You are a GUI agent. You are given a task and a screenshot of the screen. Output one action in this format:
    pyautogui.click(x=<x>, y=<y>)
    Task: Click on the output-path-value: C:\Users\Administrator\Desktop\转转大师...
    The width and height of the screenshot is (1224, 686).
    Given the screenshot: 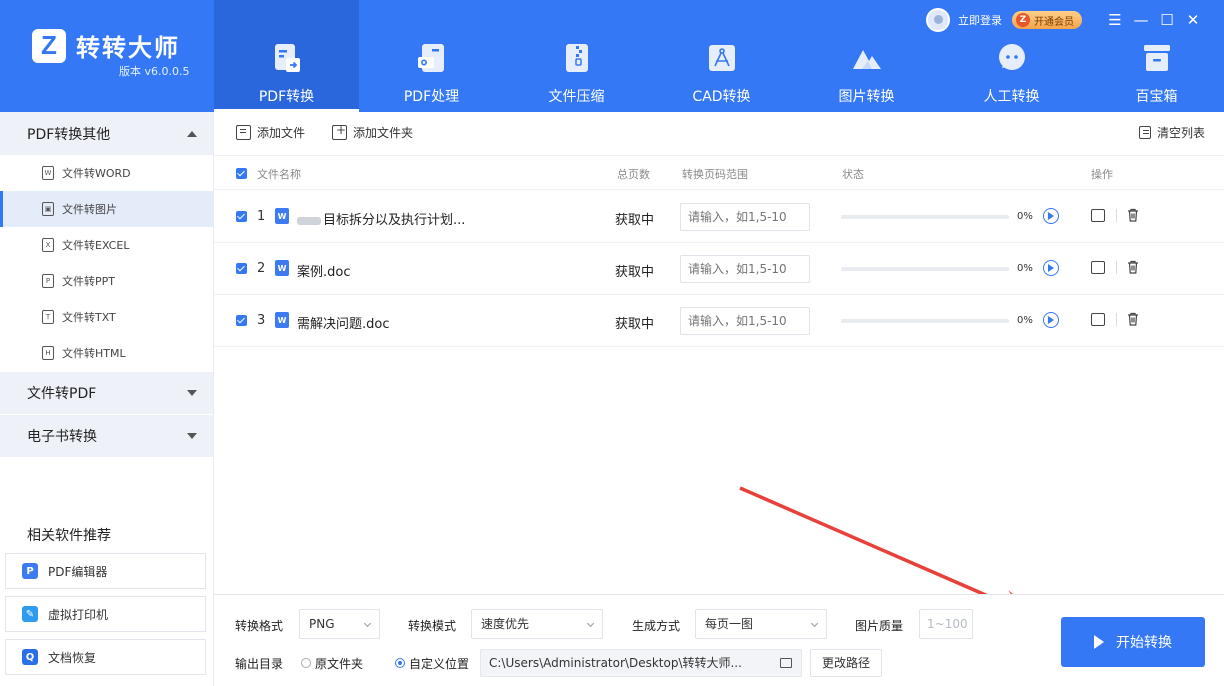 What is the action you would take?
    pyautogui.click(x=615, y=663)
    